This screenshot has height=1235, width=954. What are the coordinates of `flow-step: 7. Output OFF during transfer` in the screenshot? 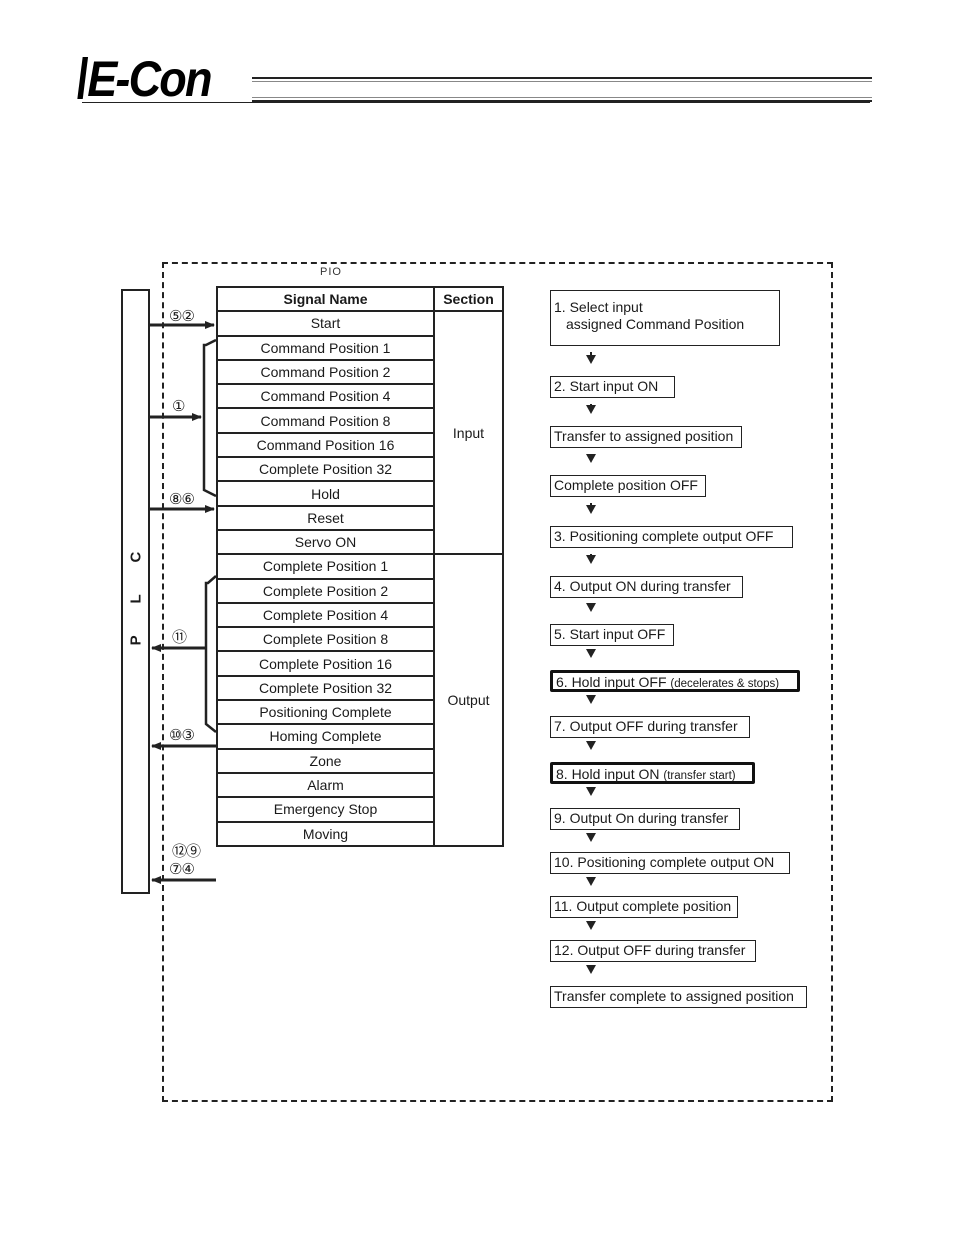 It's located at (650, 727).